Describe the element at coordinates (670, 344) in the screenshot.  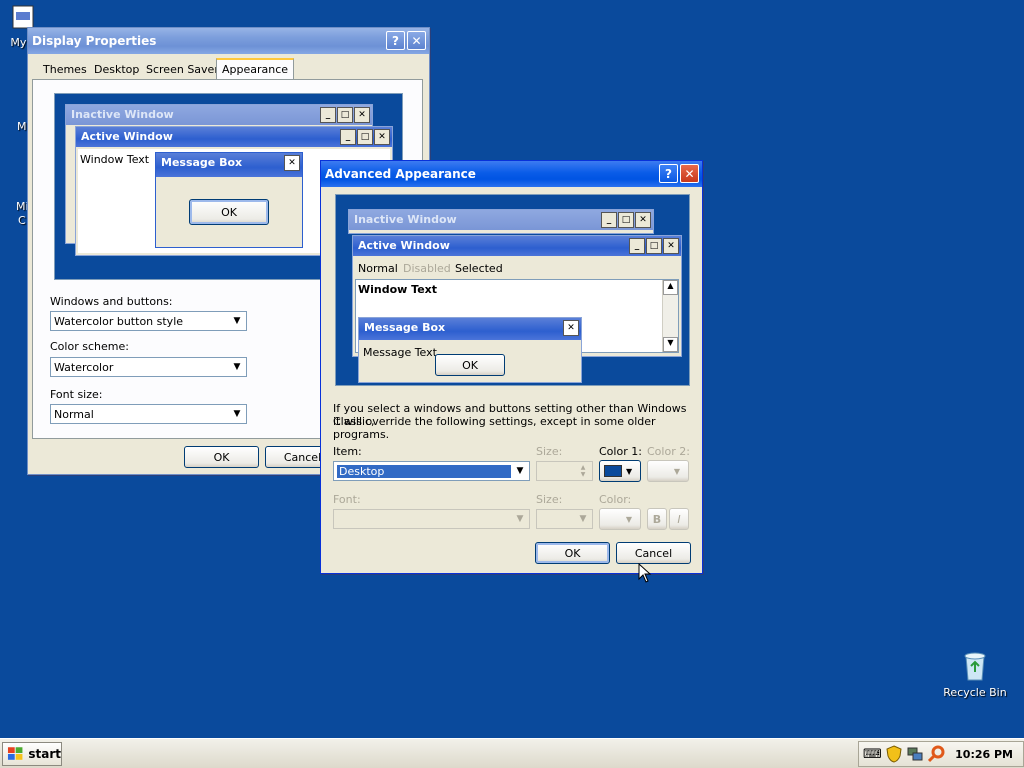
I see `scroll-down-icon: ▼` at that location.